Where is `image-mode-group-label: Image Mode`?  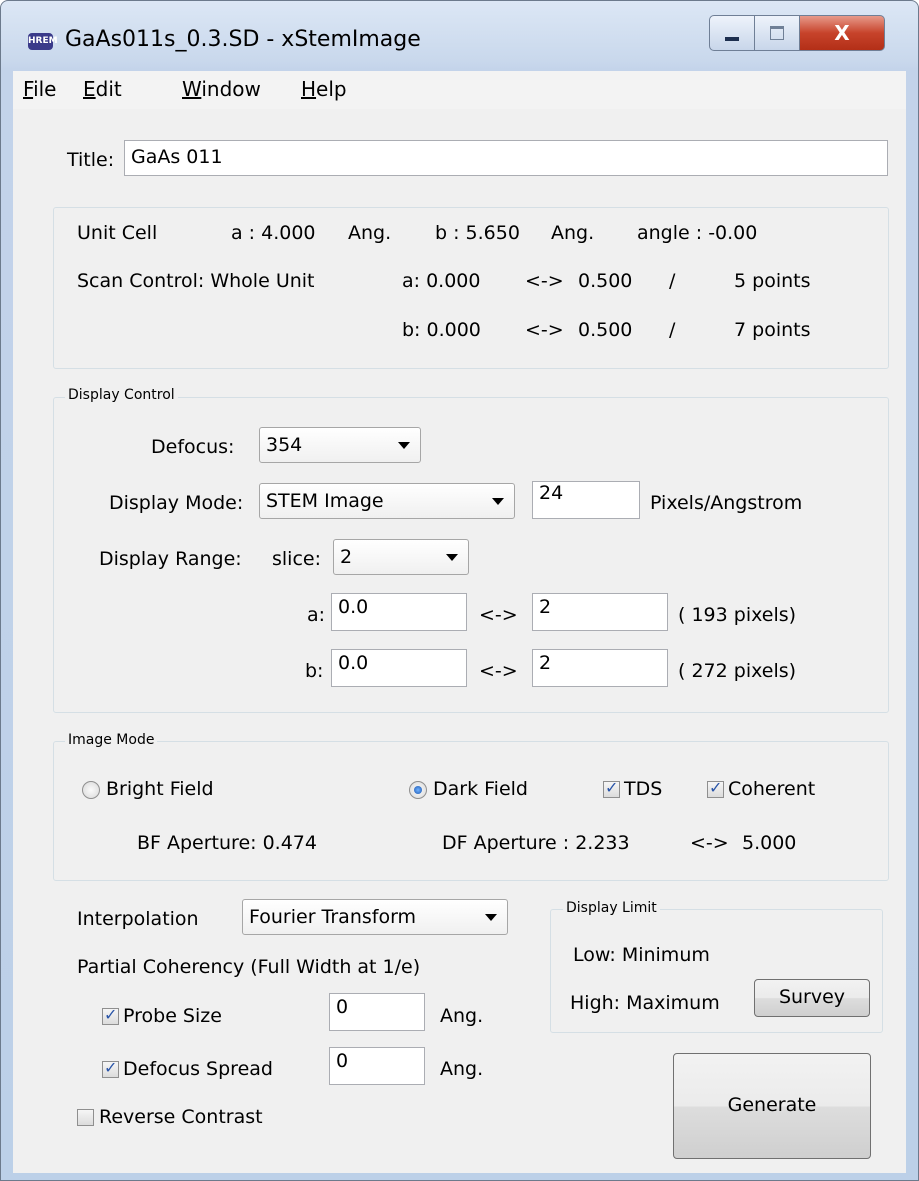
image-mode-group-label: Image Mode is located at coordinates (111, 740).